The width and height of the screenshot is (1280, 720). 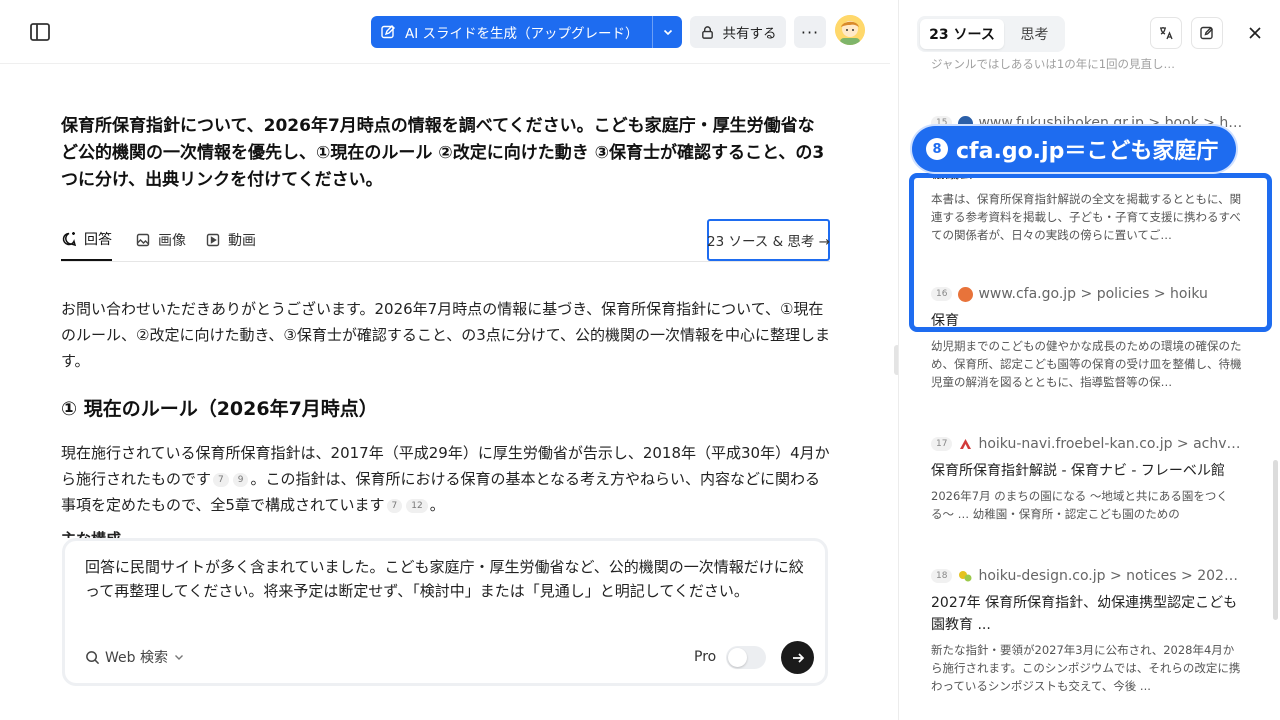 What do you see at coordinates (522, 34) in the screenshot?
I see `ai-slide-label: AI スライドを生成（アップグレード）` at bounding box center [522, 34].